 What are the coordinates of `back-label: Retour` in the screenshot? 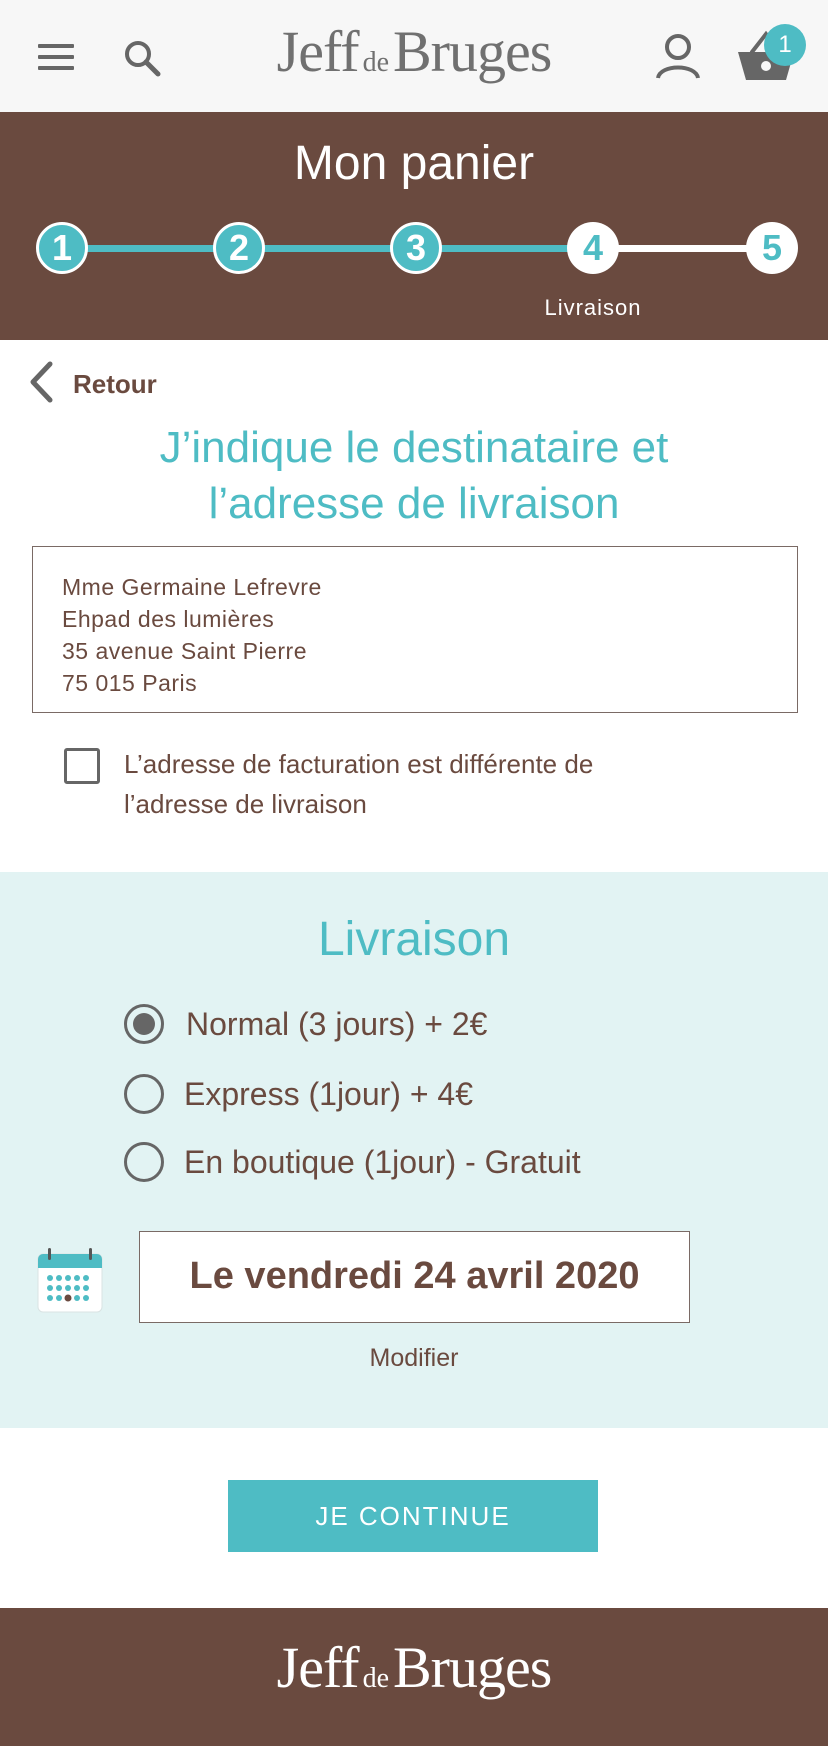 It's located at (115, 384).